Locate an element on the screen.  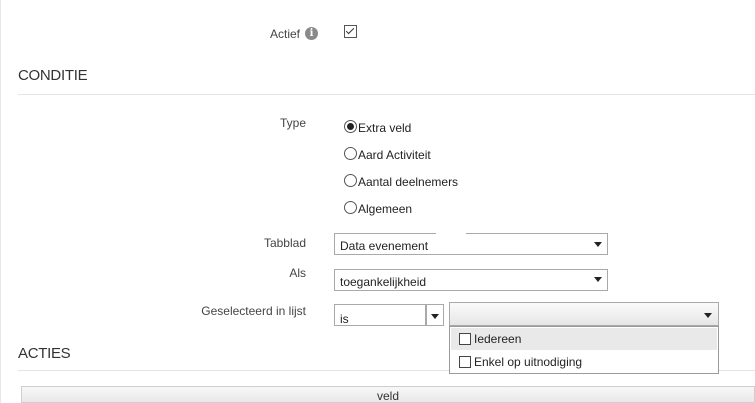
table-column-header: veld is located at coordinates (388, 394).